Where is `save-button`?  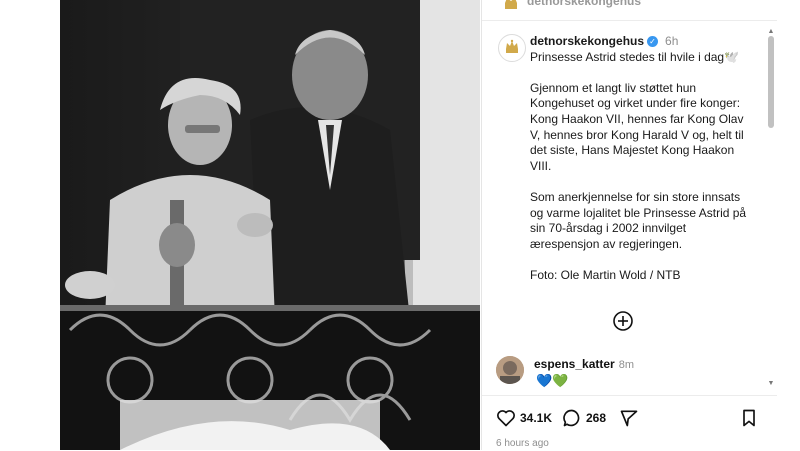 save-button is located at coordinates (749, 418).